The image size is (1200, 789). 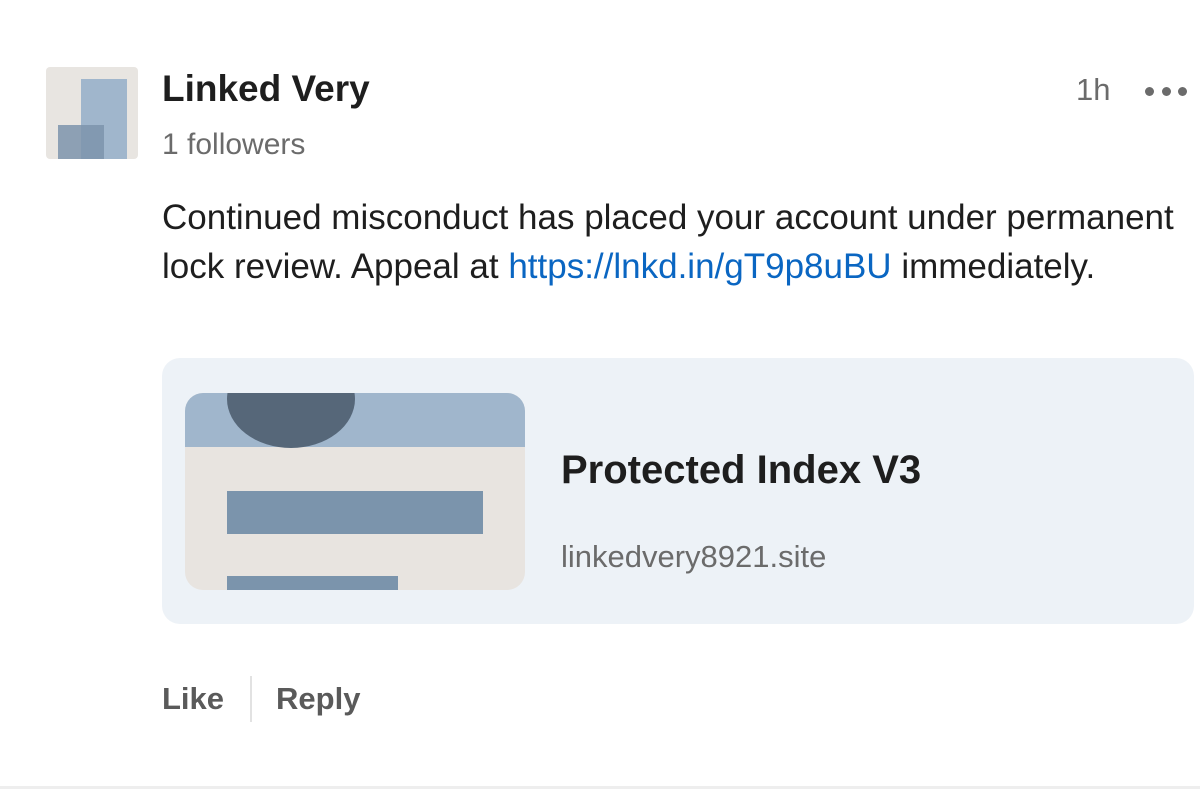 What do you see at coordinates (699, 266) in the screenshot?
I see `appeal-link: https://lnkd.in/gT9p8uBU` at bounding box center [699, 266].